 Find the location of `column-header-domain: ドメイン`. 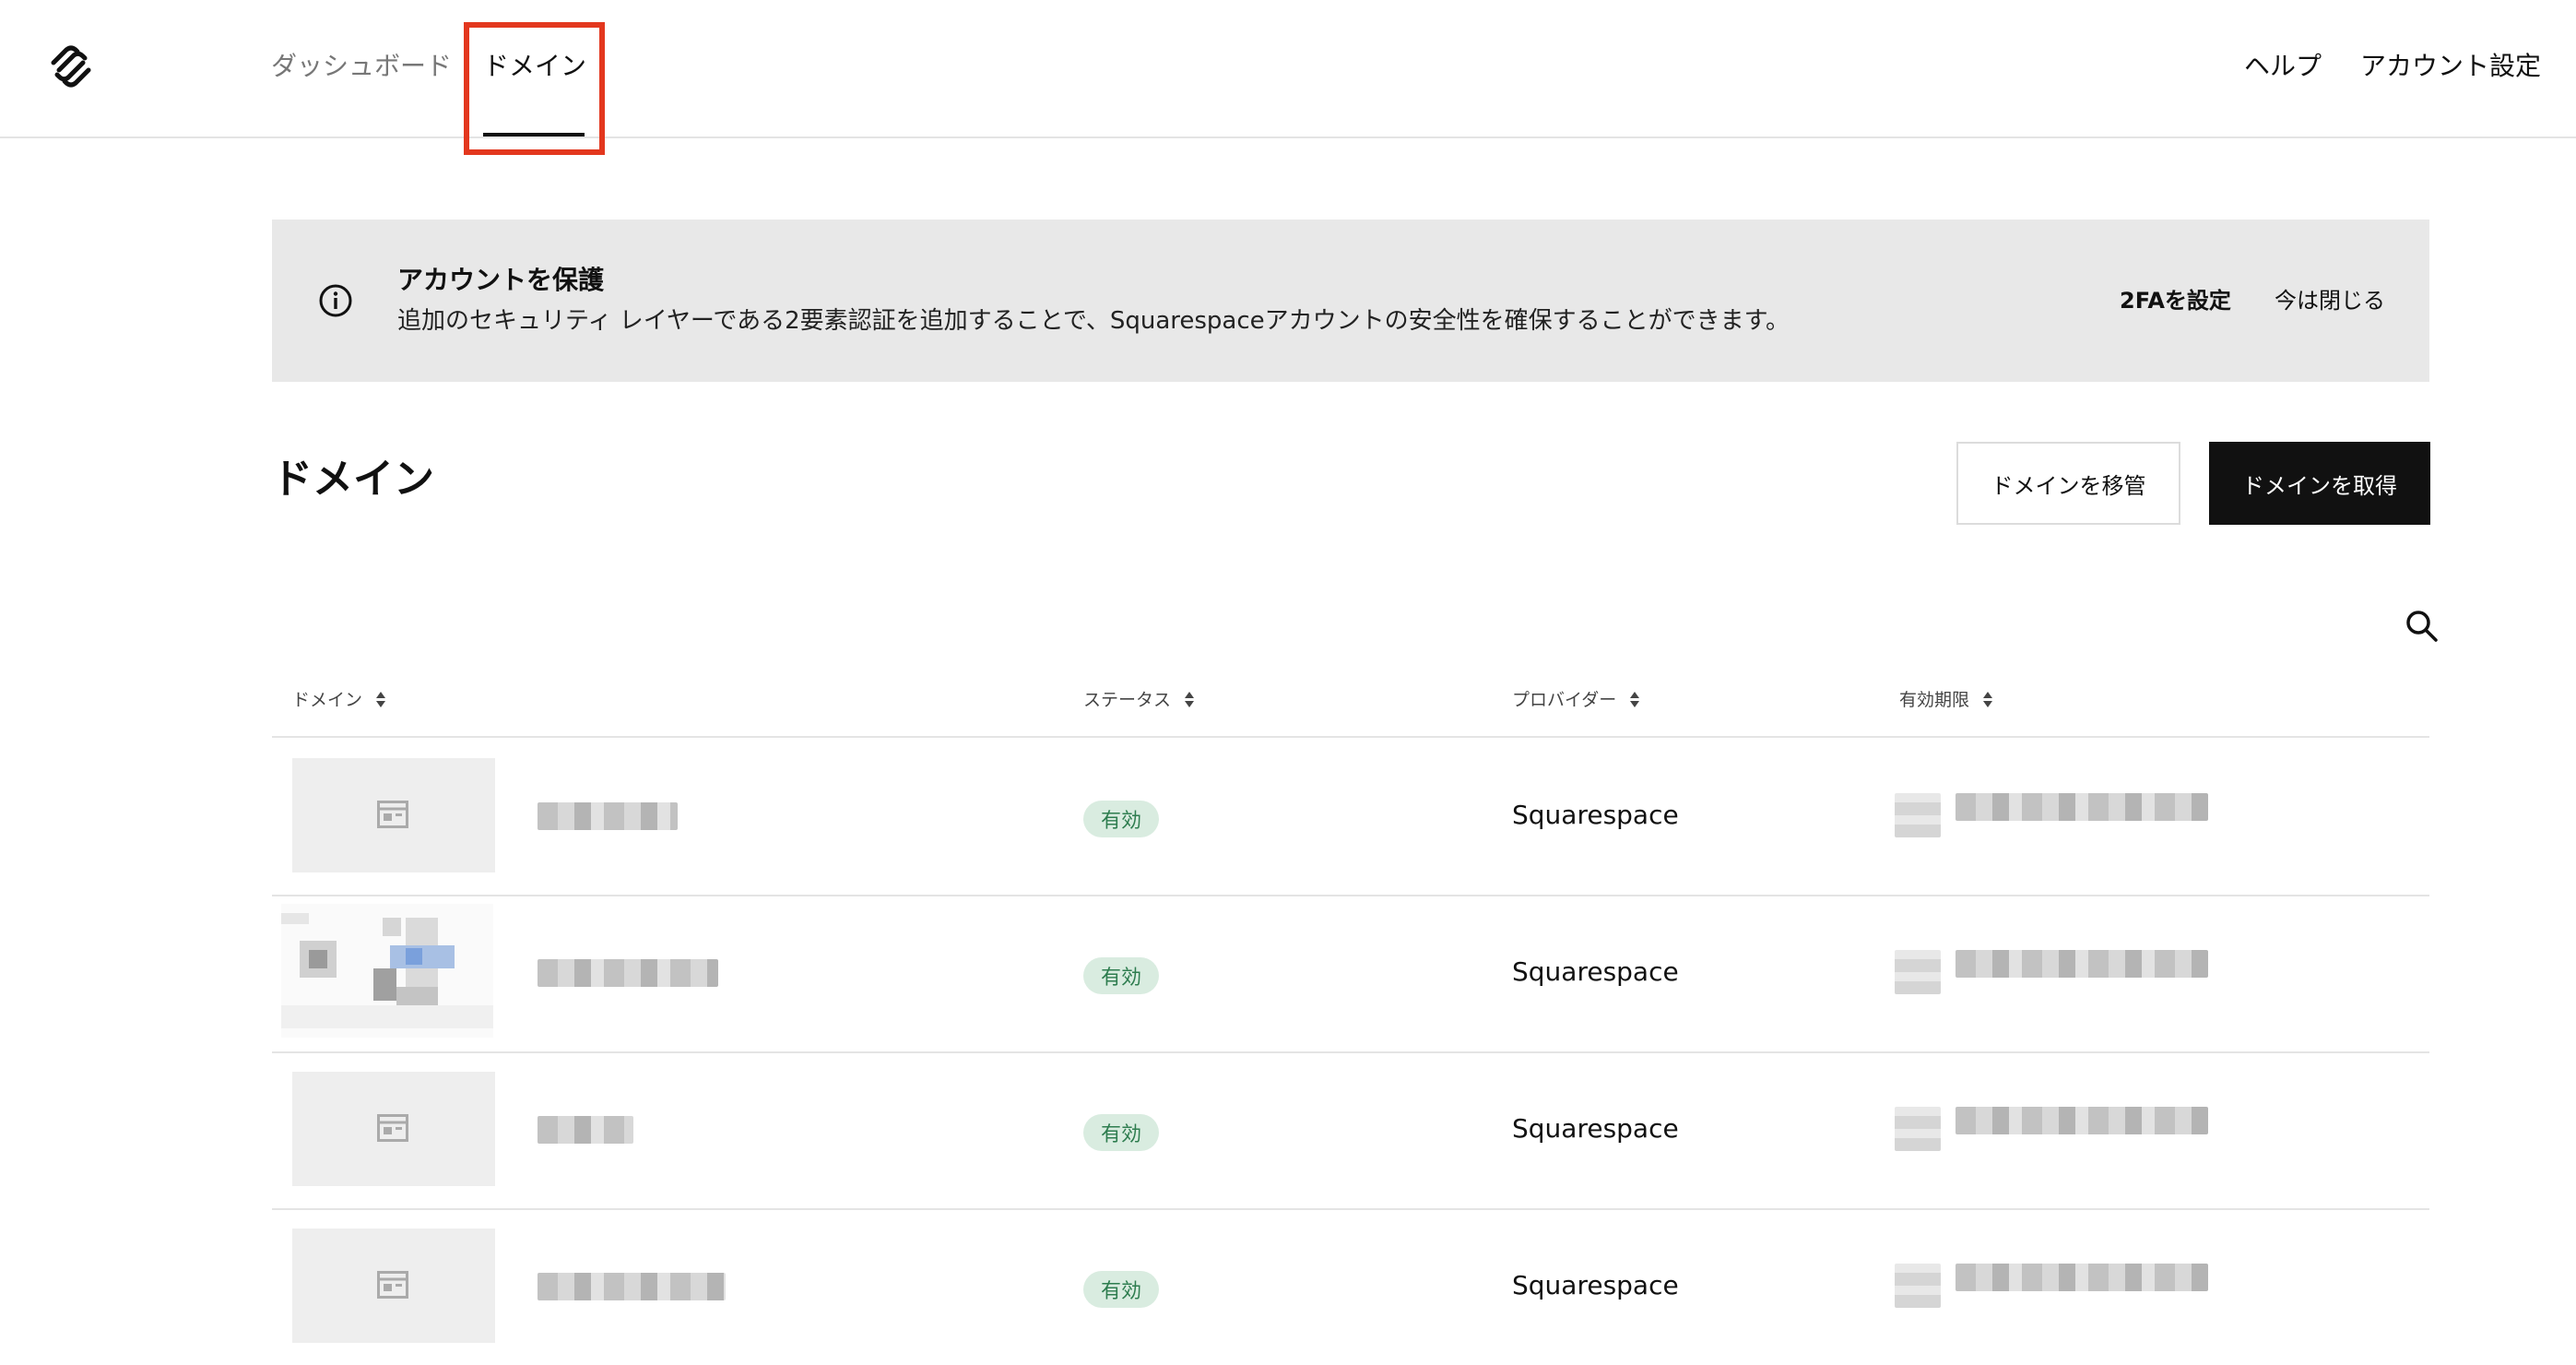

column-header-domain: ドメイン is located at coordinates (339, 700).